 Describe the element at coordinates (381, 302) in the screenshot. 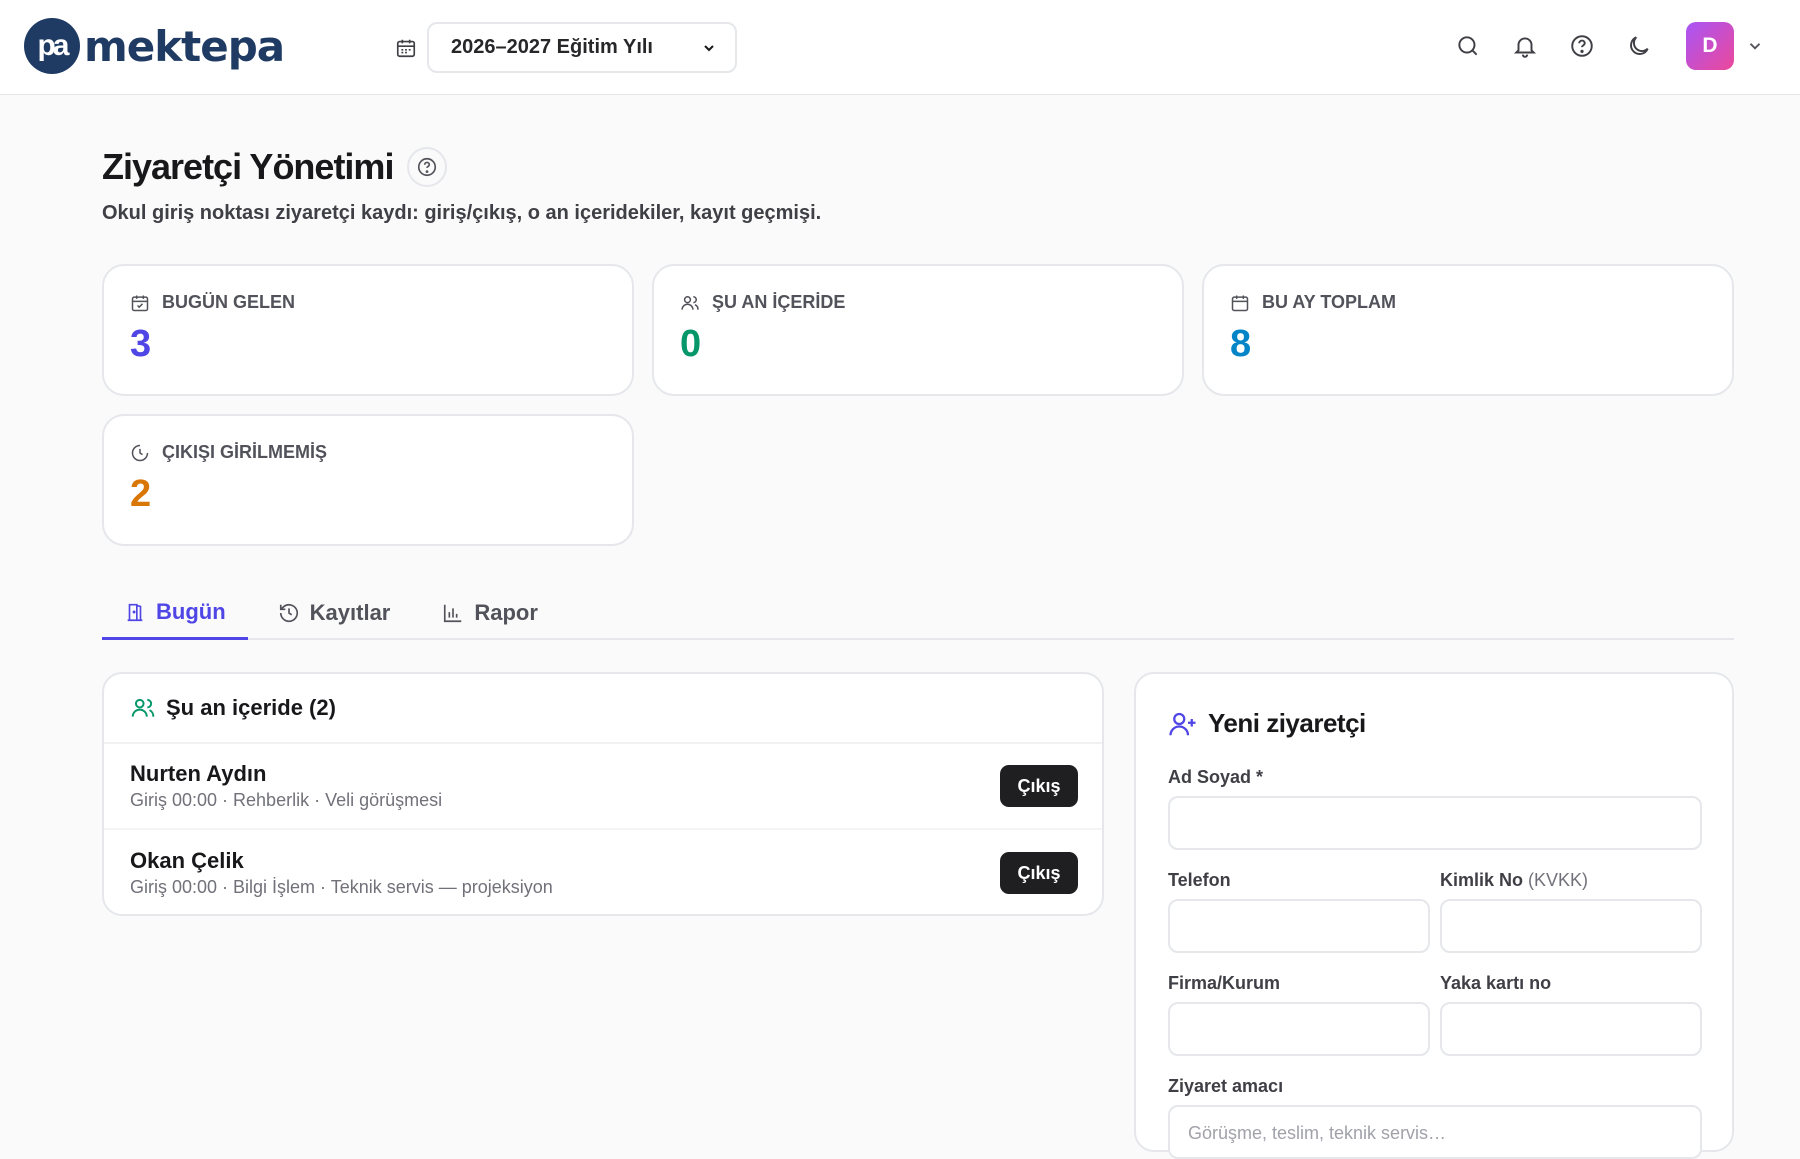

I see `stat-label-row: BUGÜN GELEN` at that location.